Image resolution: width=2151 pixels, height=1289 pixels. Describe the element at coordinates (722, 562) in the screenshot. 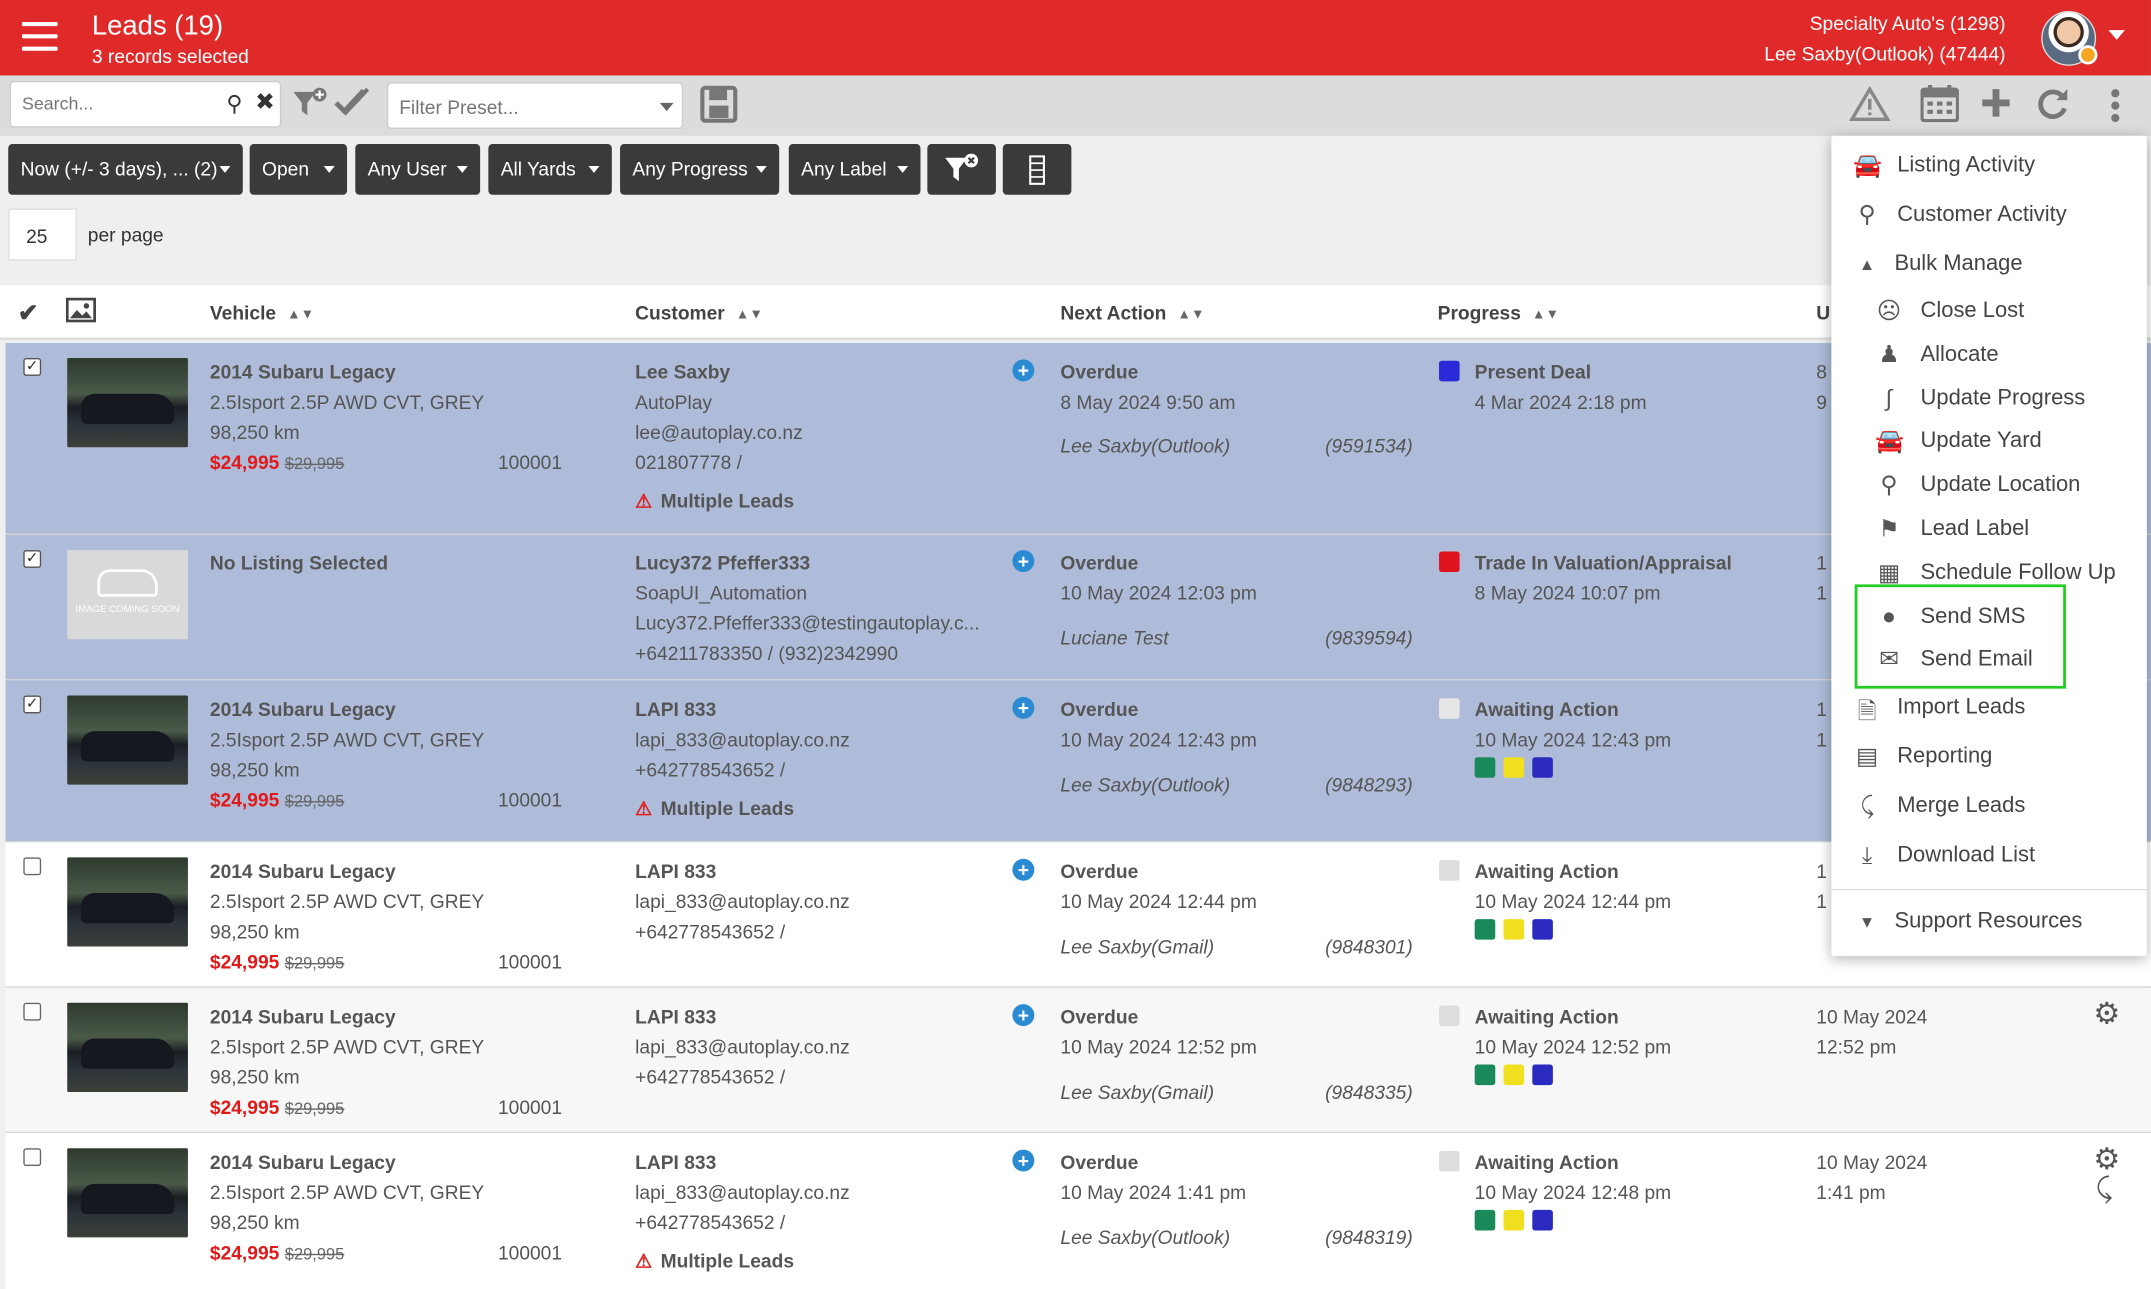

I see `customer-name: Lucy372 Pfeffer333` at that location.